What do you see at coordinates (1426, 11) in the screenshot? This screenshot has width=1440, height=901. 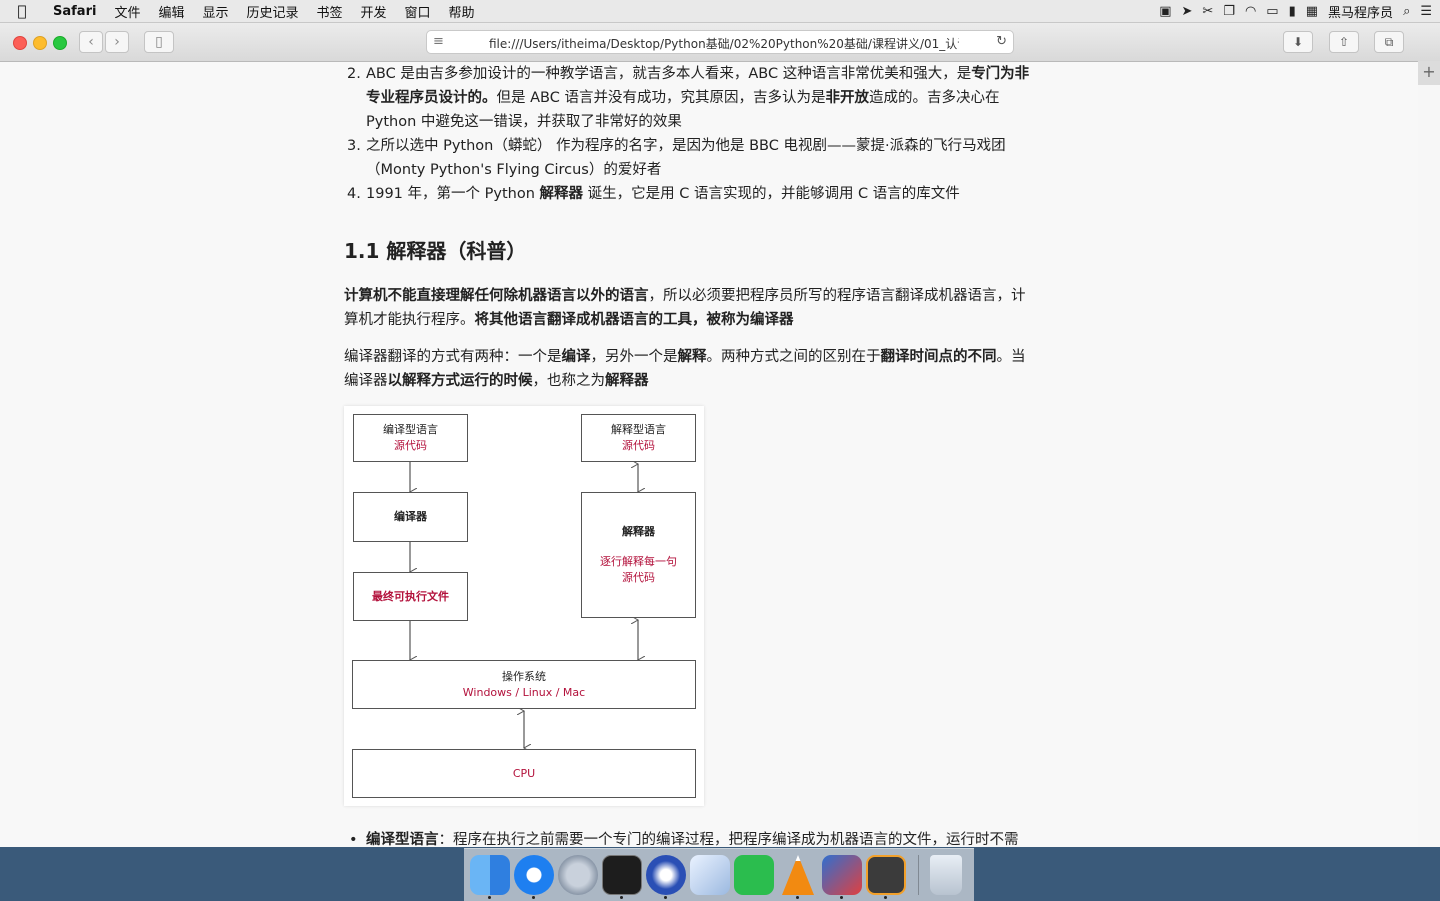 I see `notification-center-icon: ☰` at bounding box center [1426, 11].